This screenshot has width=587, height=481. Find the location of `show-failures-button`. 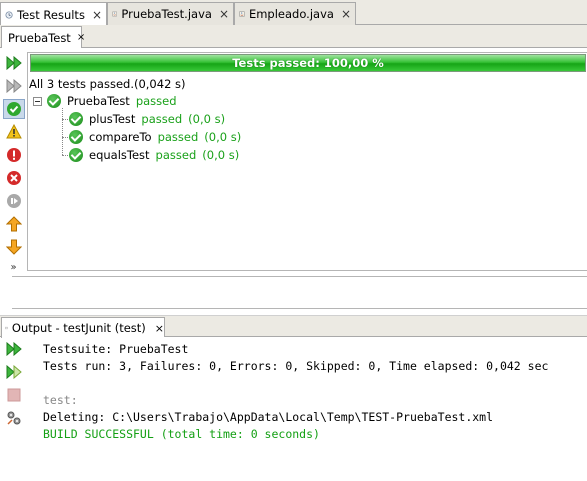

show-failures-button is located at coordinates (14, 155).